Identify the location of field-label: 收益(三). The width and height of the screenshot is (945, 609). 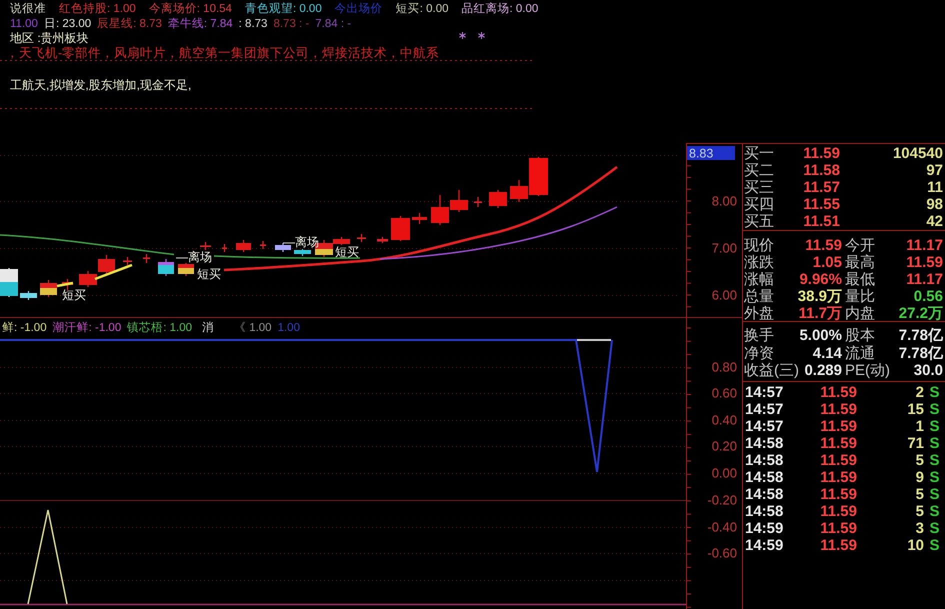
(771, 370).